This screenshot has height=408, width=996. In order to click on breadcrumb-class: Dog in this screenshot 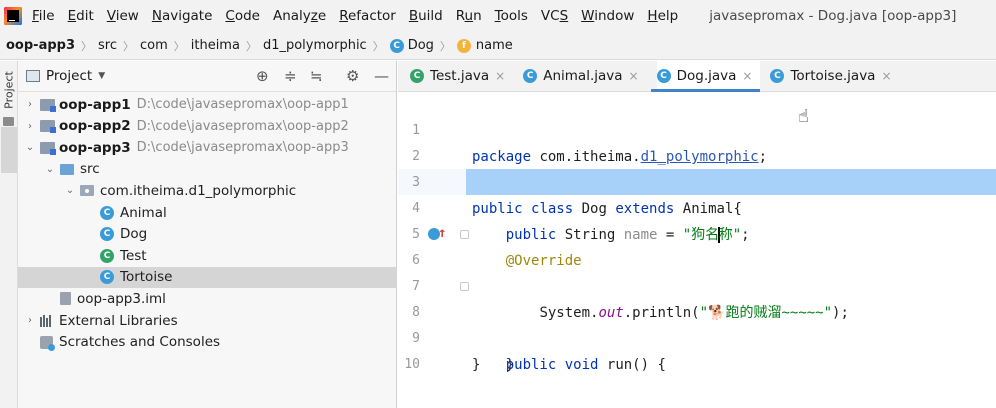, I will do `click(421, 45)`.